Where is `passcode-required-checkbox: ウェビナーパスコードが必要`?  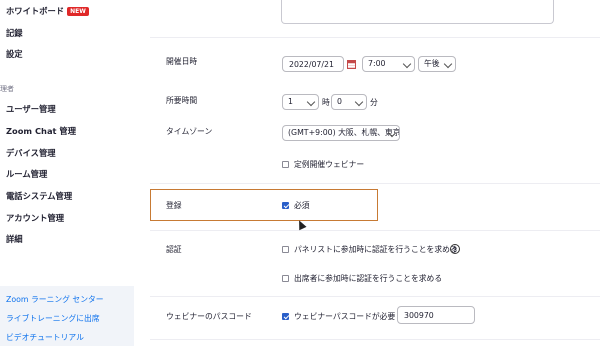
passcode-required-checkbox: ウェビナーパスコードが必要 is located at coordinates (338, 316).